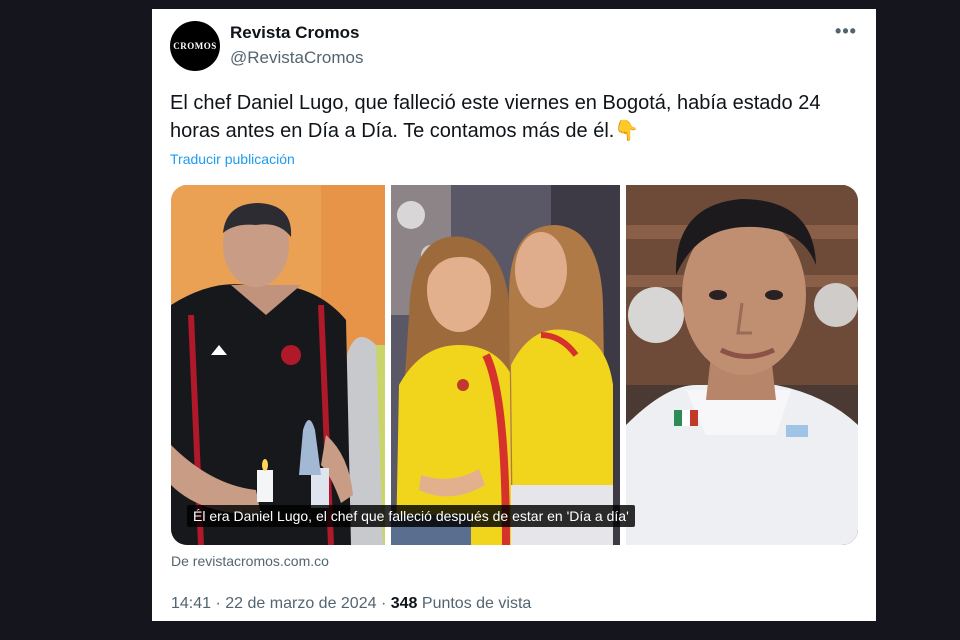 The width and height of the screenshot is (960, 640). Describe the element at coordinates (404, 603) in the screenshot. I see `views-count: 348` at that location.